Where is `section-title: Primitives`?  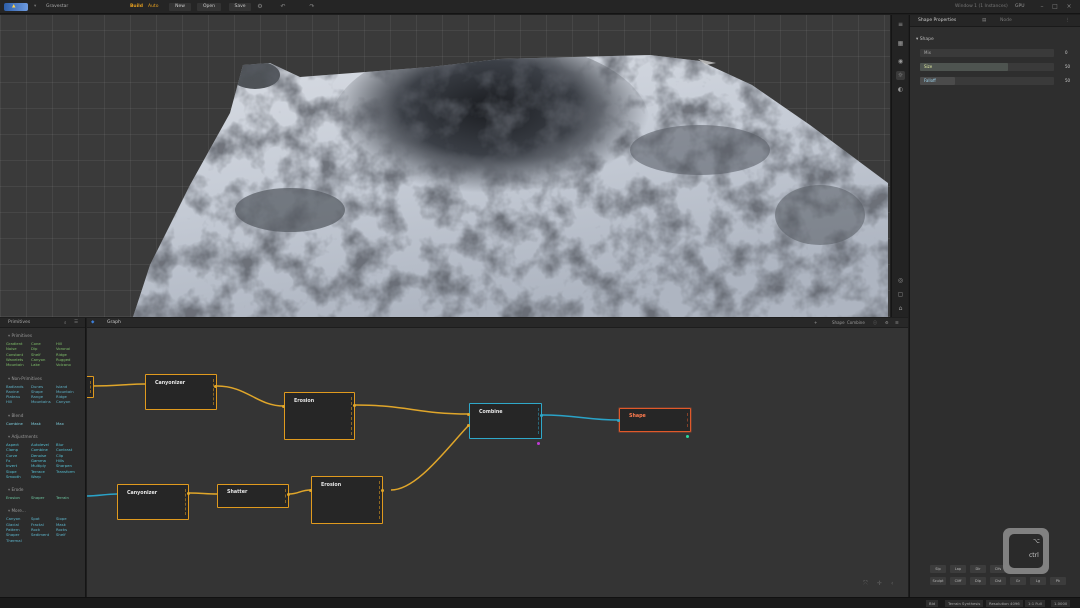 section-title: Primitives is located at coordinates (20, 335).